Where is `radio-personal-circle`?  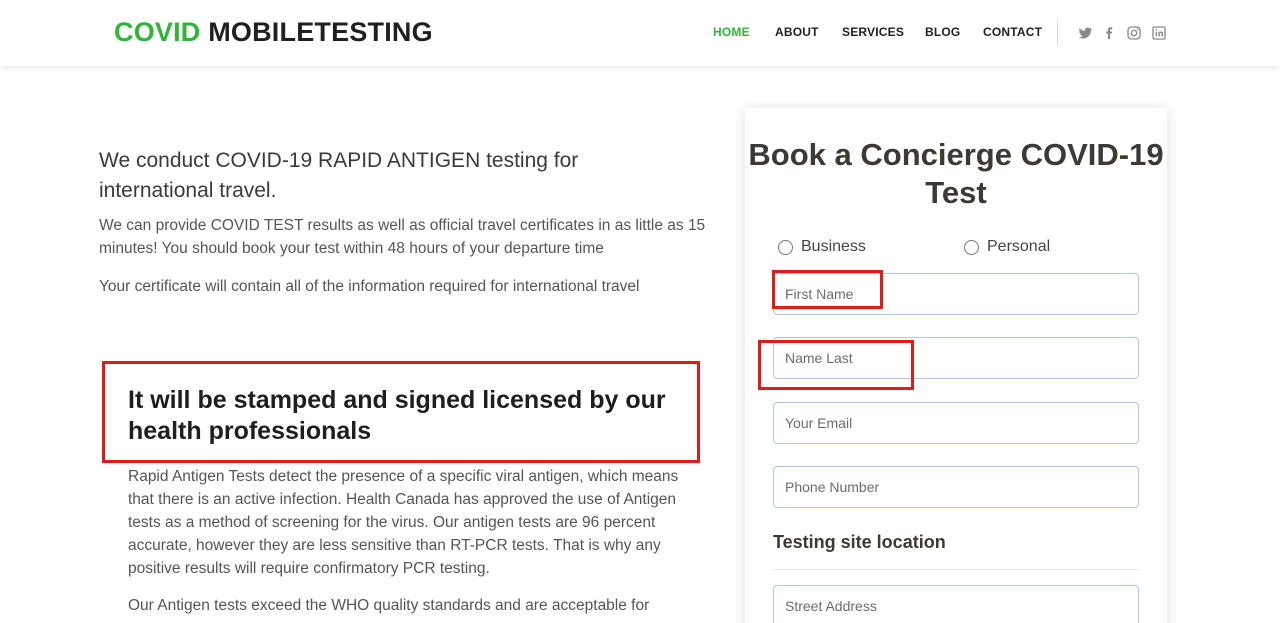 radio-personal-circle is located at coordinates (971, 247).